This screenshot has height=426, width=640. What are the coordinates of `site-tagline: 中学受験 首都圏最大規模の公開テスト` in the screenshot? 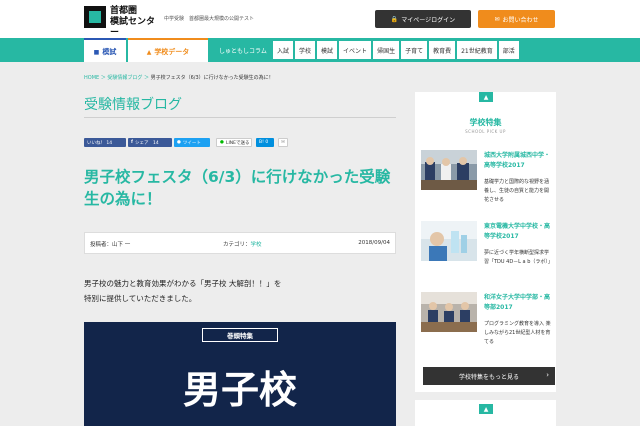 It's located at (209, 19).